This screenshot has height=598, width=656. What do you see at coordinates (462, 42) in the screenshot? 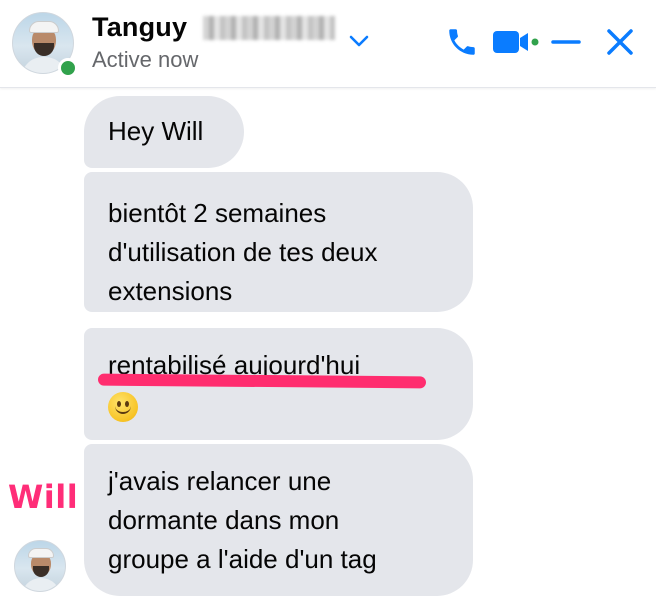
I see `phone-icon` at bounding box center [462, 42].